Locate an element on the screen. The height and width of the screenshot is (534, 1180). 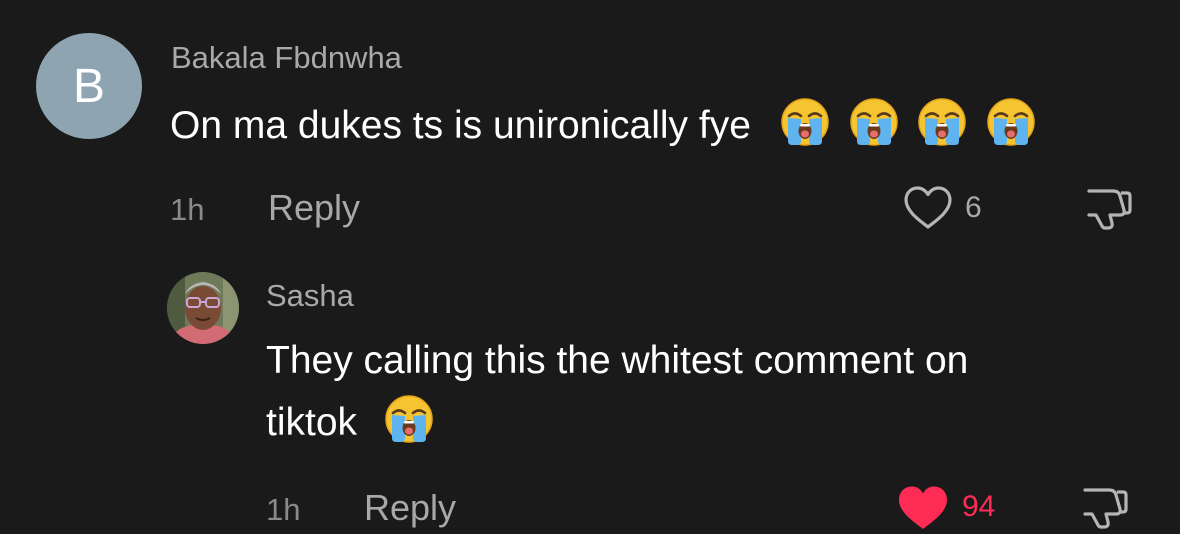
avatar: B is located at coordinates (89, 86).